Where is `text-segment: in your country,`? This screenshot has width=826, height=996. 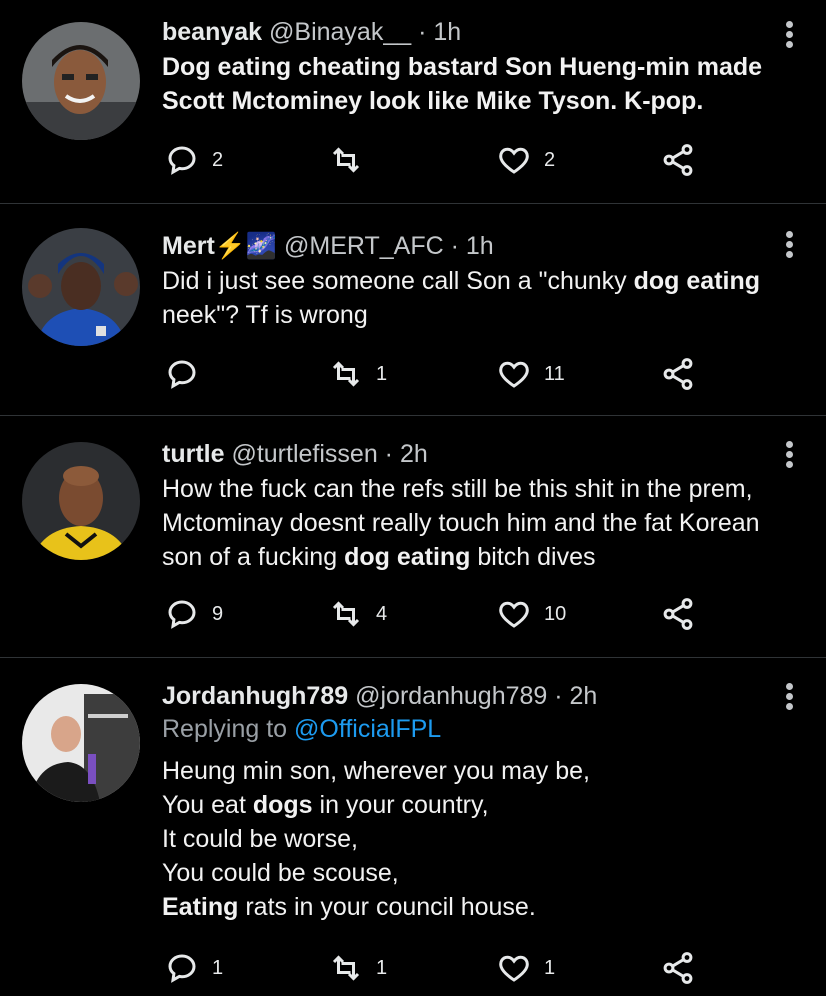 text-segment: in your country, is located at coordinates (400, 805).